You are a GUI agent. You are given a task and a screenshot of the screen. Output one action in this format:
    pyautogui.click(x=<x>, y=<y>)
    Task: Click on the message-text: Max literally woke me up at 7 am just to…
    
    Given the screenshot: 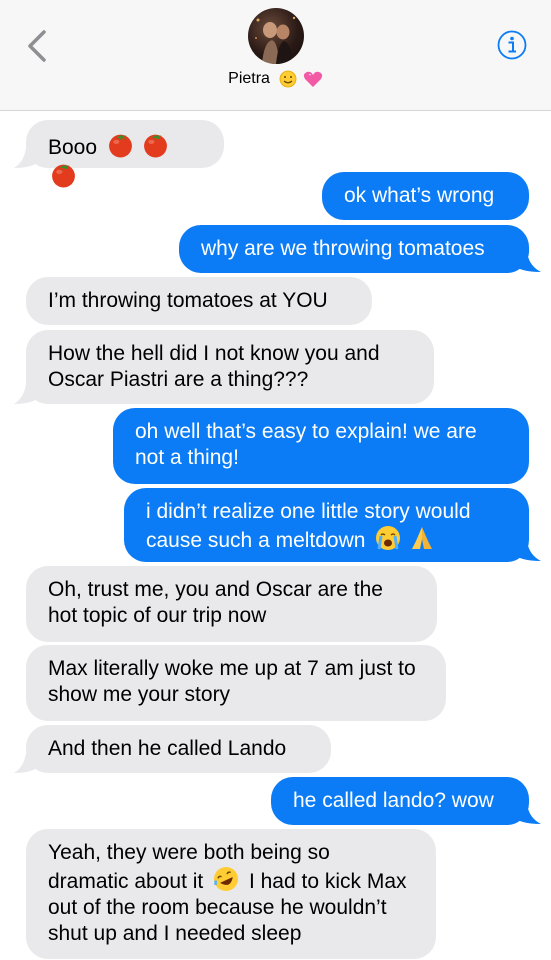 What is the action you would take?
    pyautogui.click(x=232, y=681)
    